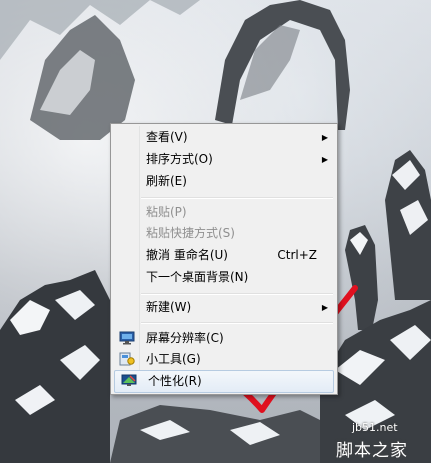 The width and height of the screenshot is (431, 463). What do you see at coordinates (190, 233) in the screenshot?
I see `menu-item-label: 粘贴快捷方式(S)` at bounding box center [190, 233].